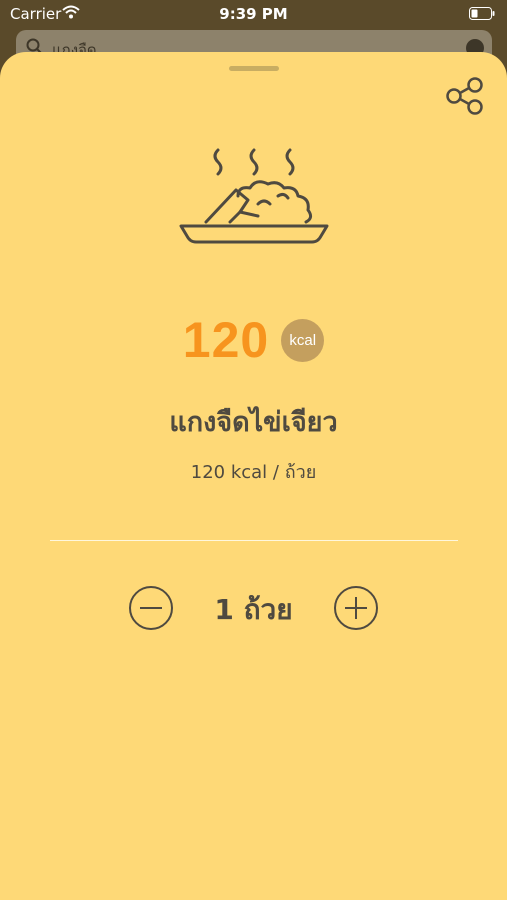  I want to click on quantity-stepper: 1 ถ้วย, so click(253, 609).